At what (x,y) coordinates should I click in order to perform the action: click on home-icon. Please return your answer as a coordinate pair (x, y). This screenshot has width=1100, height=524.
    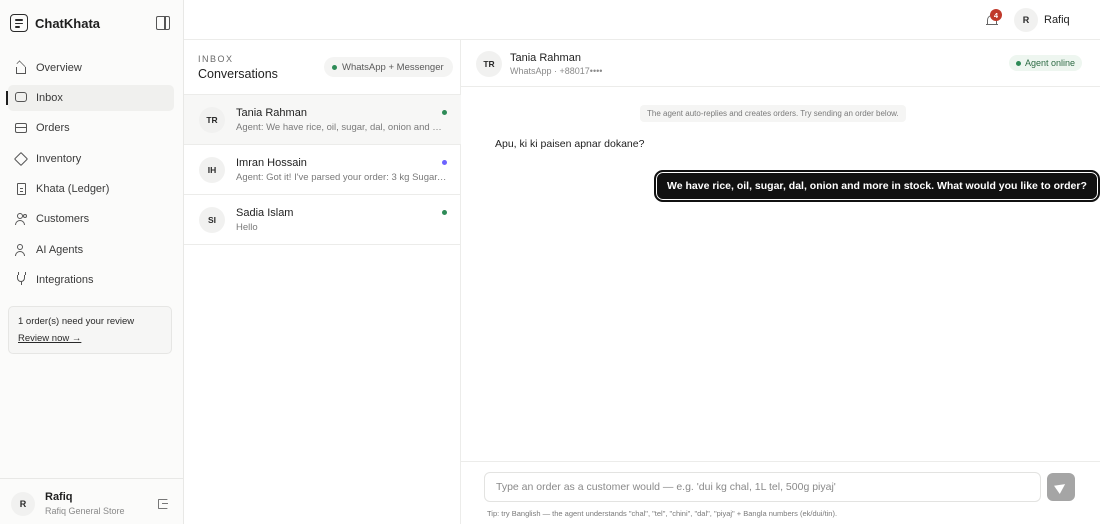
    Looking at the image, I should click on (21, 67).